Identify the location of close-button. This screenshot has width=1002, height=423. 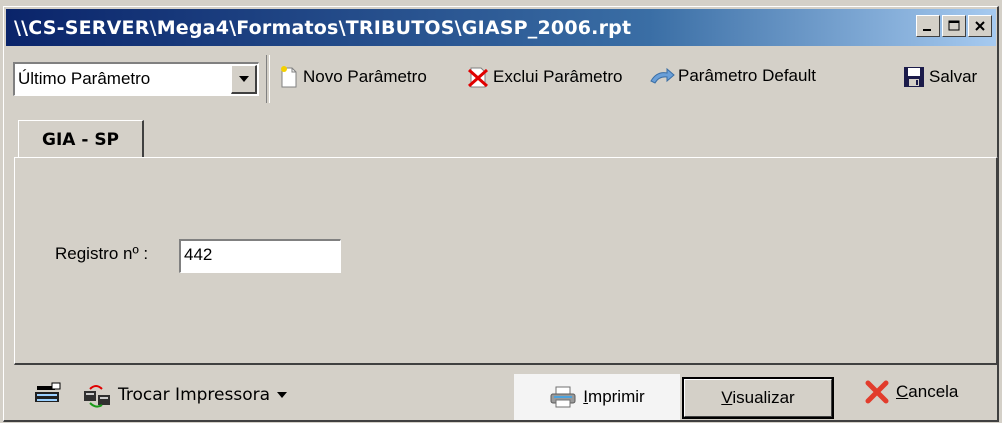
(980, 26).